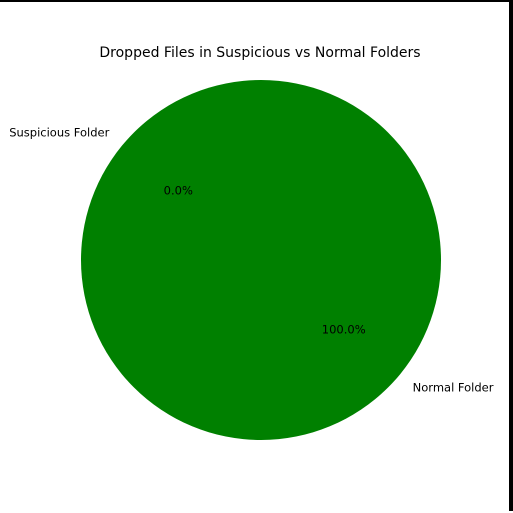 This screenshot has height=513, width=513. I want to click on slice-label-normal-folder: Normal Folder, so click(453, 387).